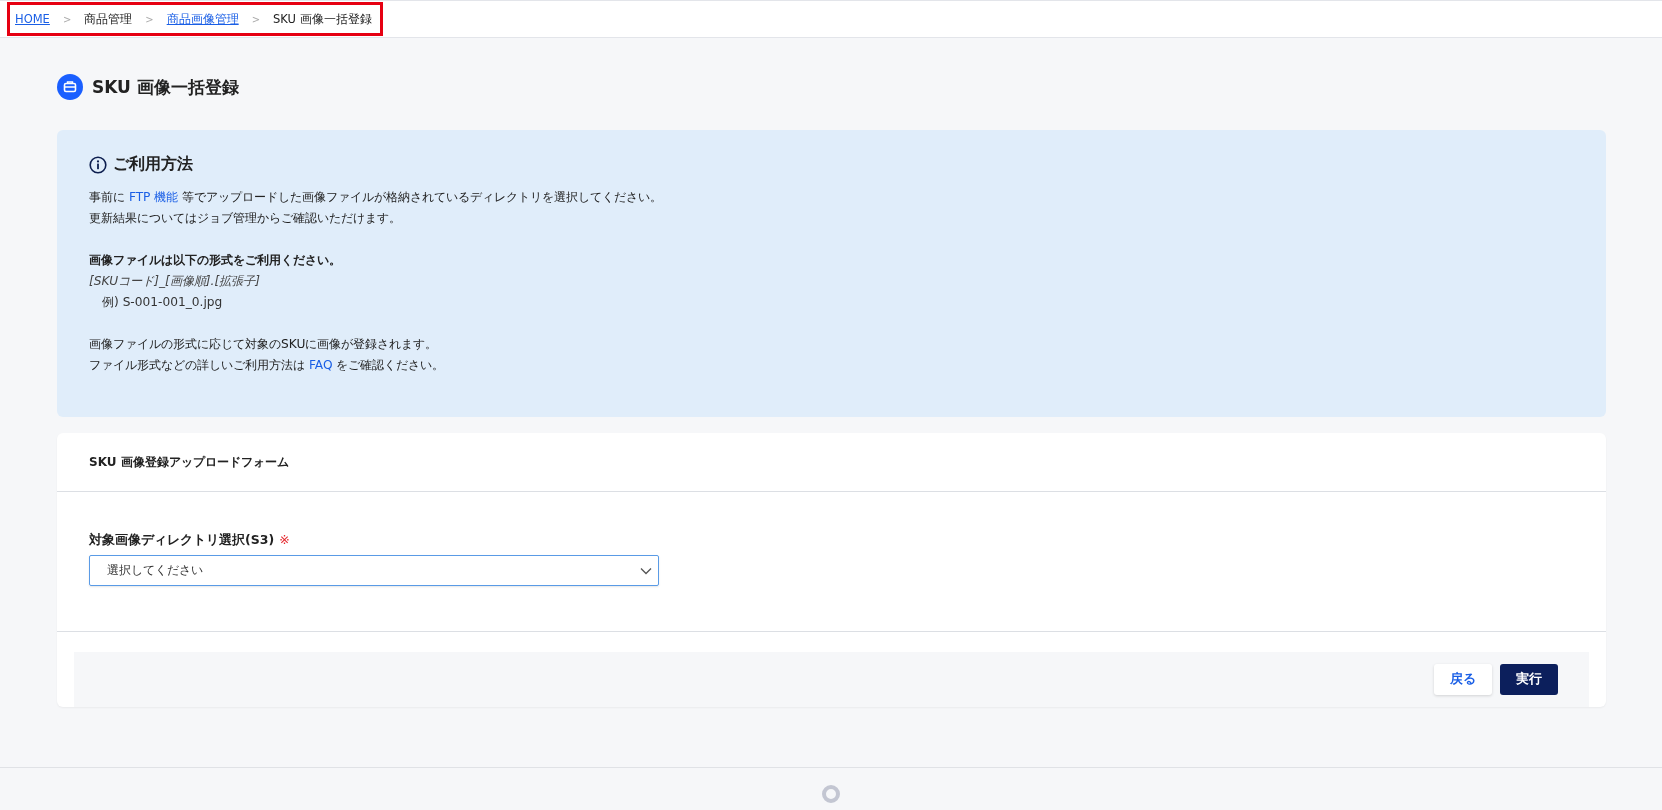 This screenshot has width=1662, height=810. Describe the element at coordinates (153, 164) in the screenshot. I see `info-heading: ご利用方法` at that location.